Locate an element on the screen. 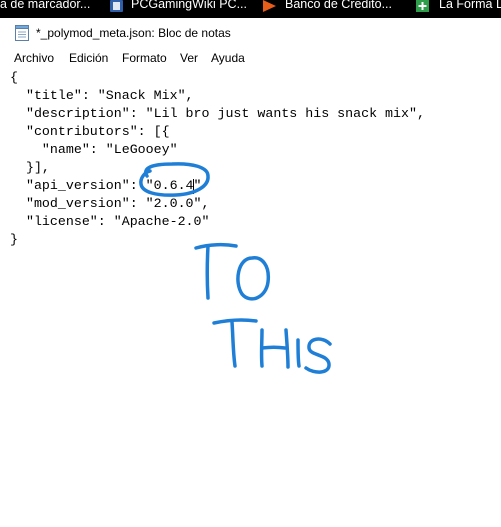  annotation-letter-h-right is located at coordinates (287, 348).